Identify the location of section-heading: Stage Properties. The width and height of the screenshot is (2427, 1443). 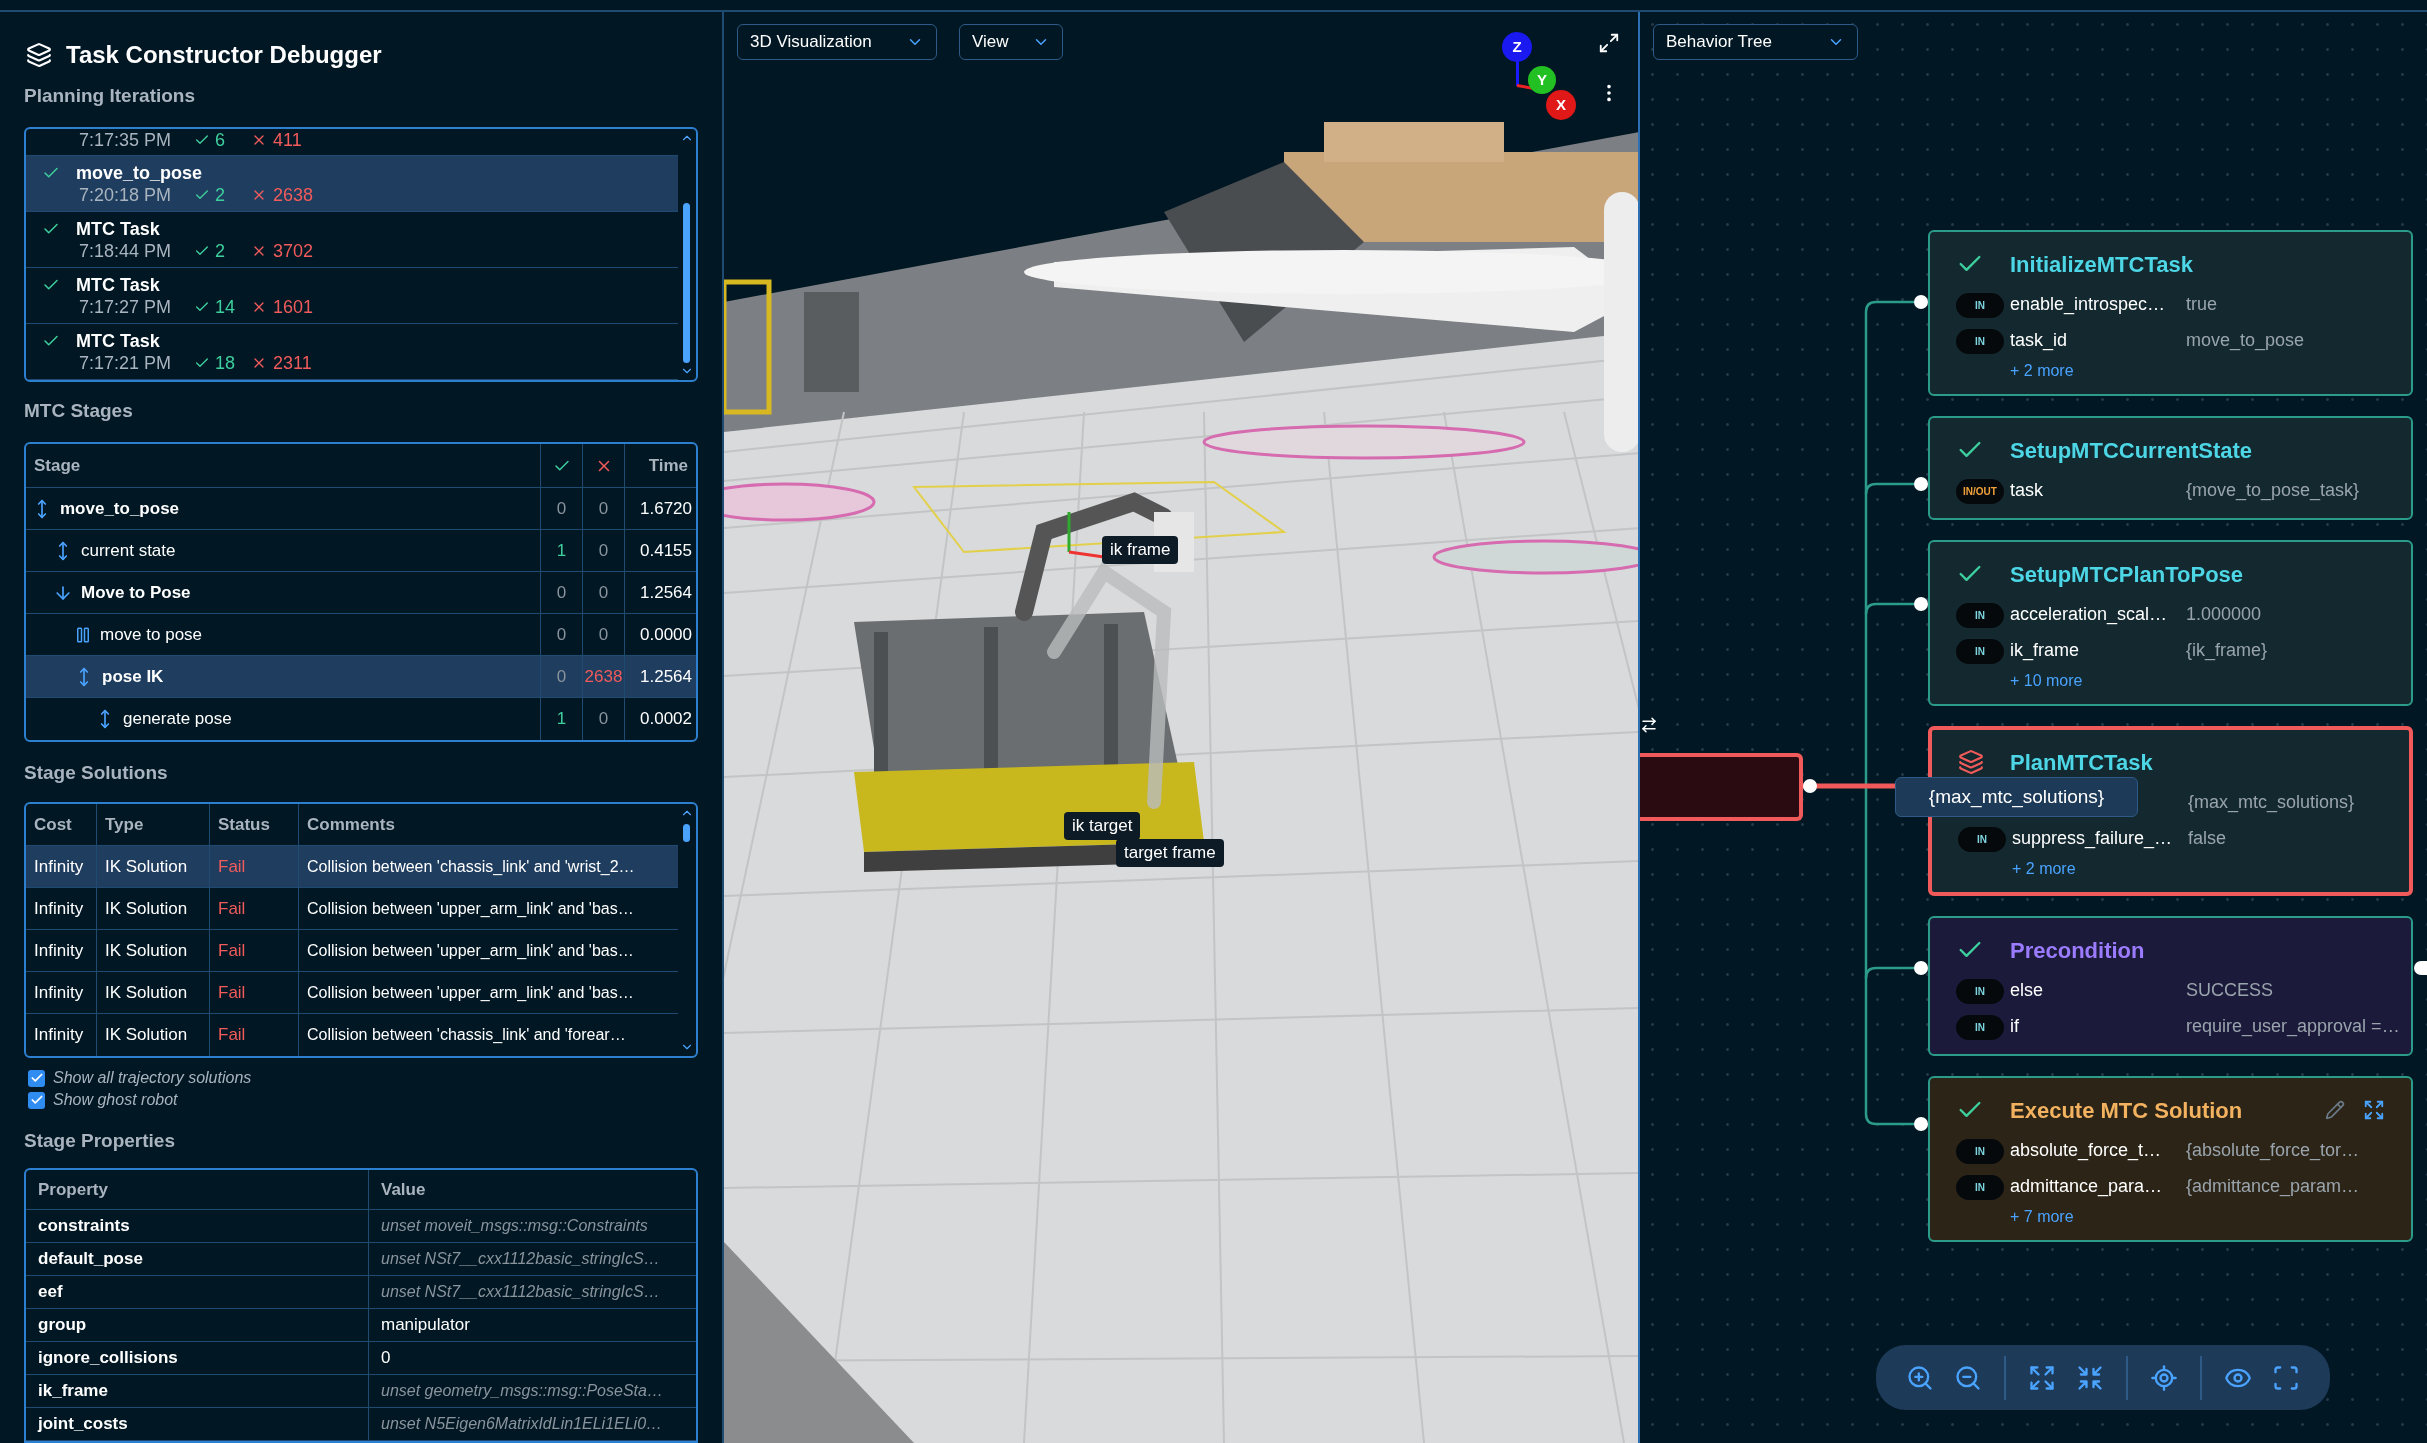
(99, 1140).